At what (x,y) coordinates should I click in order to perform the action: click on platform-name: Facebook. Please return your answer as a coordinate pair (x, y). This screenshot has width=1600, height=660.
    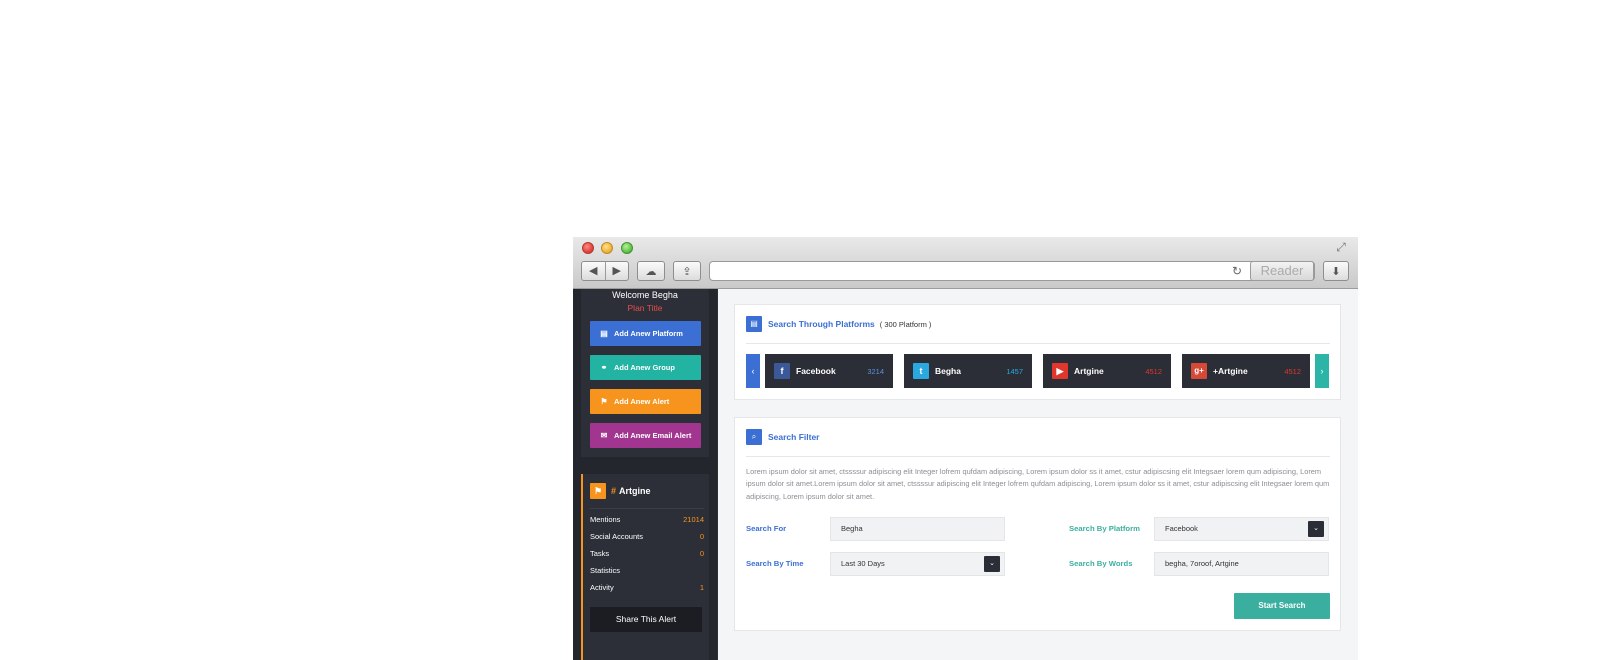
    Looking at the image, I should click on (816, 371).